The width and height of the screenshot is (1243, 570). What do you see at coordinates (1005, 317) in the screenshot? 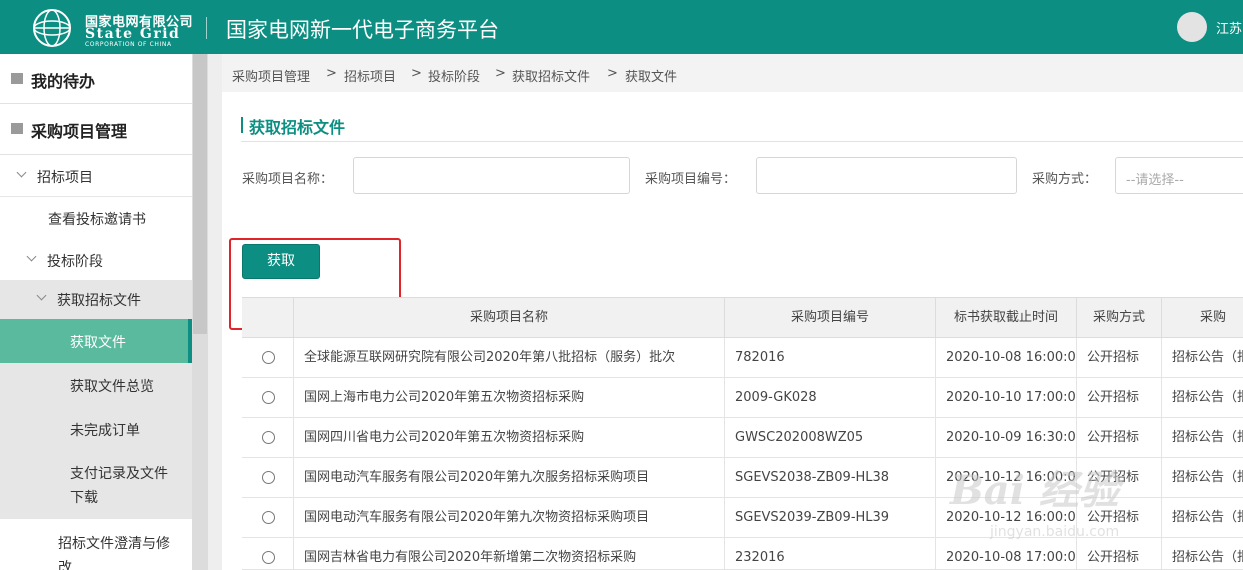
I see `table-header-cell: 标书获取截止时间` at bounding box center [1005, 317].